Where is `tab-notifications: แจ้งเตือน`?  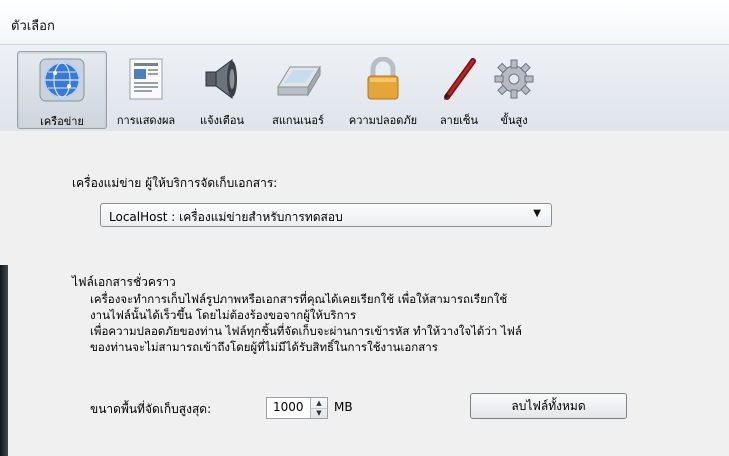 tab-notifications: แจ้งเตือน is located at coordinates (222, 89).